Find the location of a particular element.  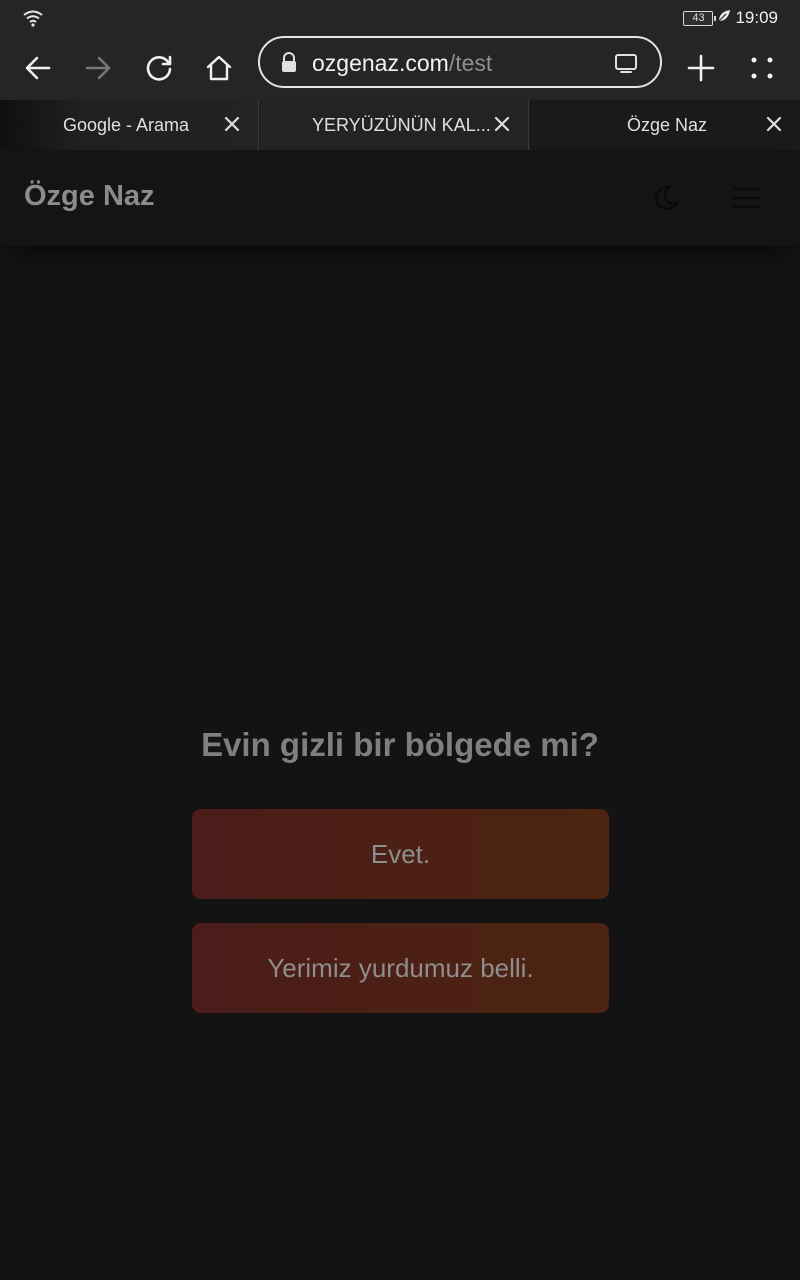

forward-button is located at coordinates (98, 68).